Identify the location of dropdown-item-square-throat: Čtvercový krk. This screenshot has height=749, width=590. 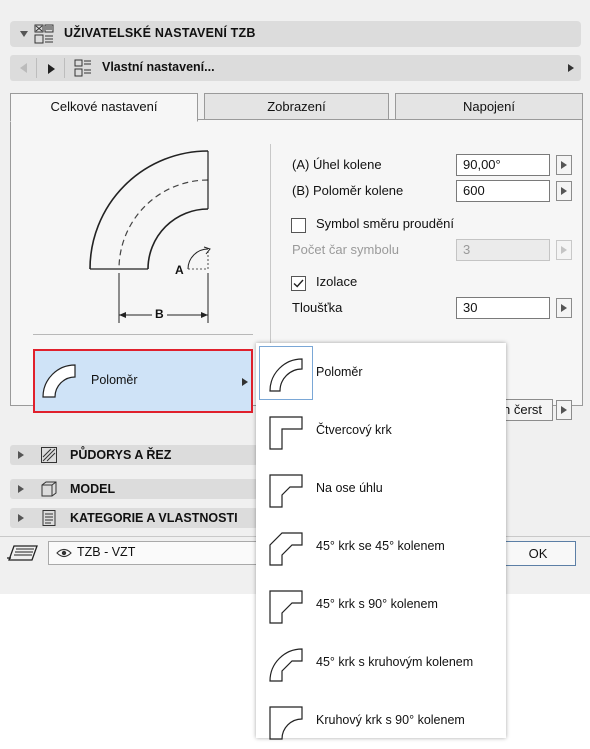
(381, 430).